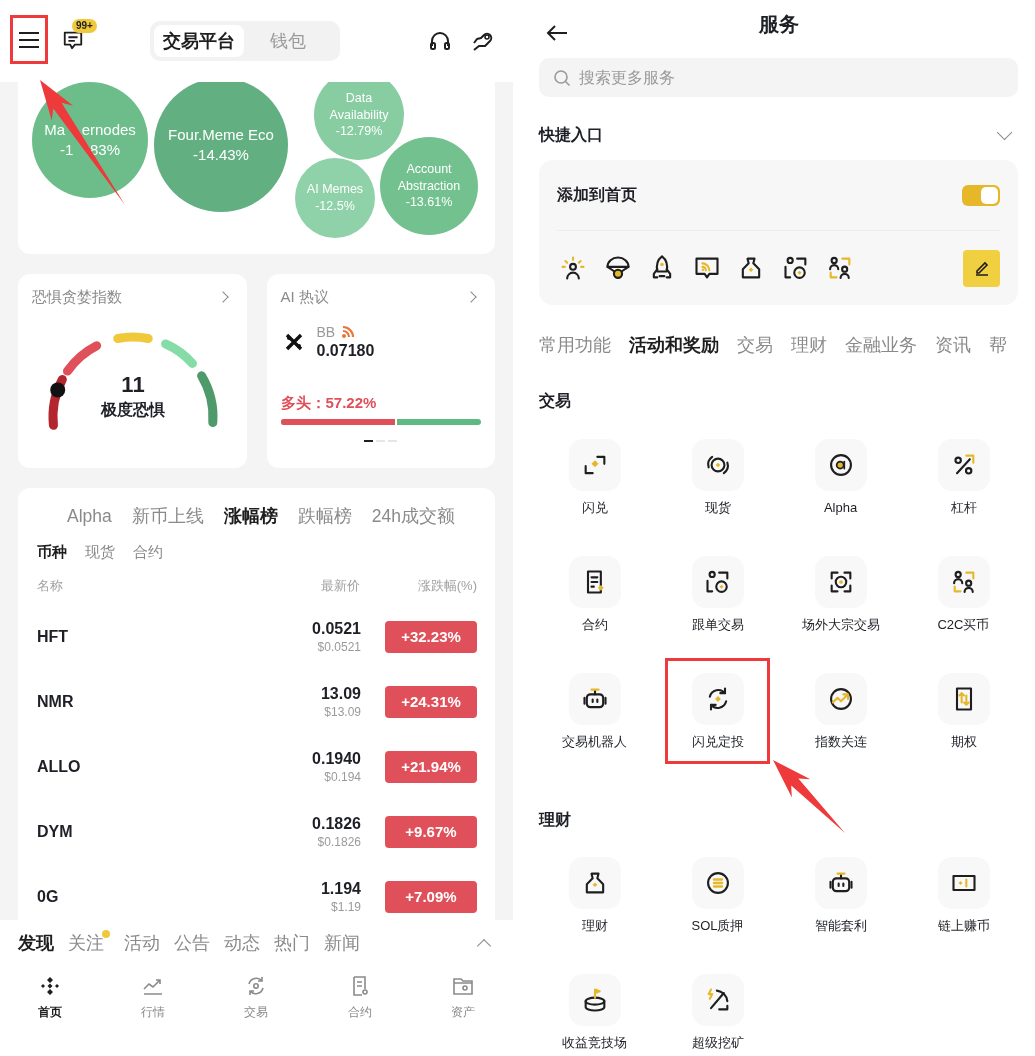 The image size is (1035, 1056). What do you see at coordinates (380, 371) in the screenshot?
I see `ai-hot-card: AI 热议 BB 0.07180 多头：57.22%` at bounding box center [380, 371].